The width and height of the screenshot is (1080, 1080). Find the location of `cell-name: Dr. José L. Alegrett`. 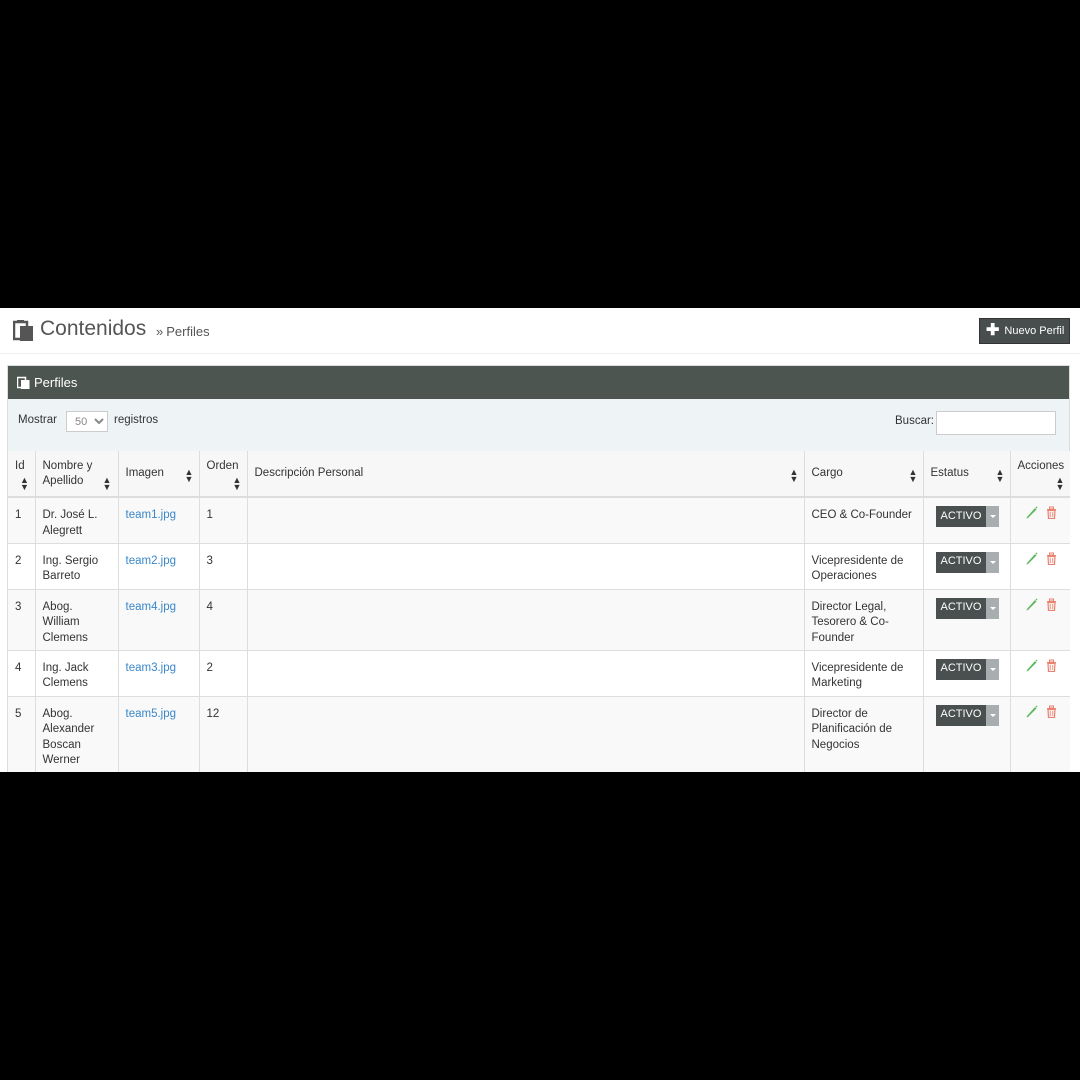

cell-name: Dr. José L. Alegrett is located at coordinates (77, 520).